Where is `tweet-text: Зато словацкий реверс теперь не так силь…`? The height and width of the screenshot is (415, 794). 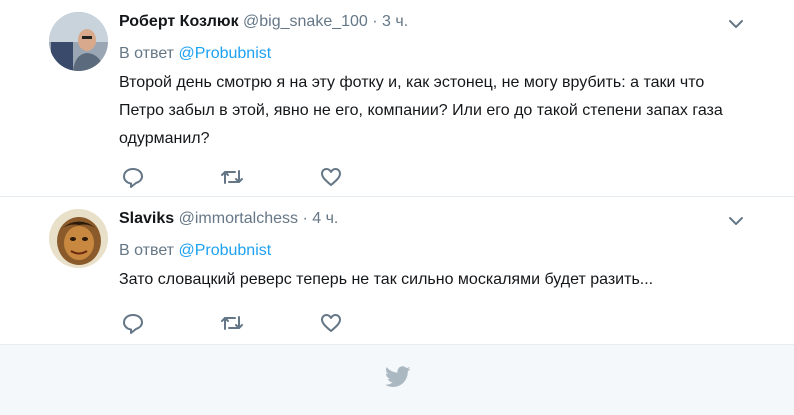
tweet-text: Зато словацкий реверс теперь не так силь… is located at coordinates (386, 279).